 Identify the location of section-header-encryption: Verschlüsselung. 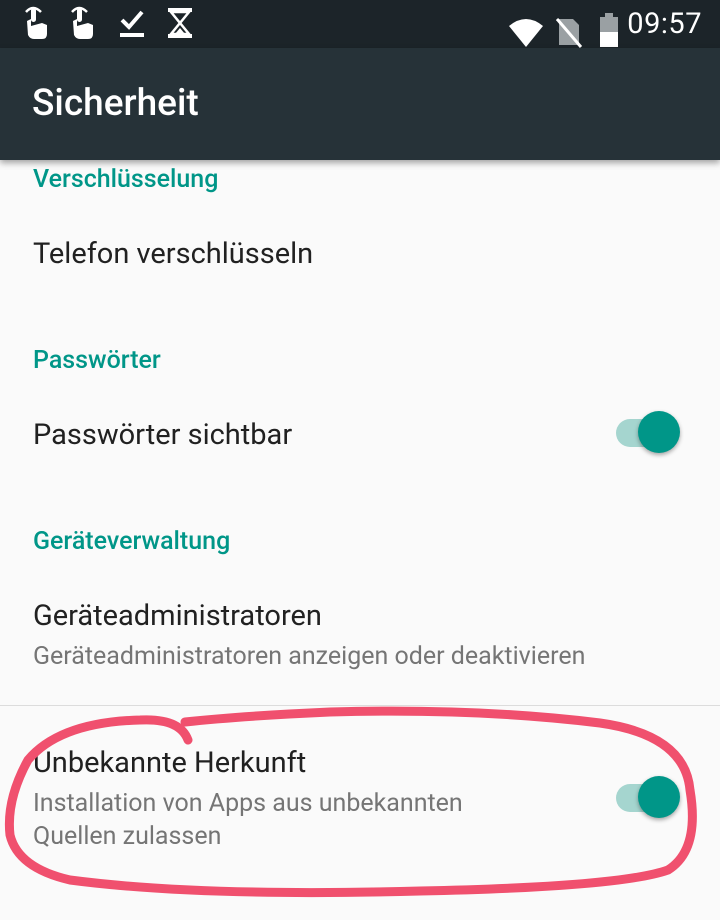
(126, 179).